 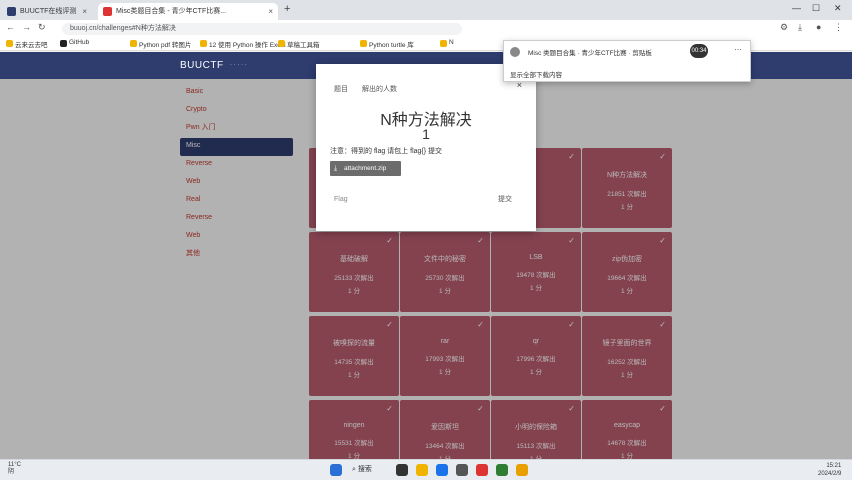 I want to click on minimize-icon: —, so click(x=796, y=8).